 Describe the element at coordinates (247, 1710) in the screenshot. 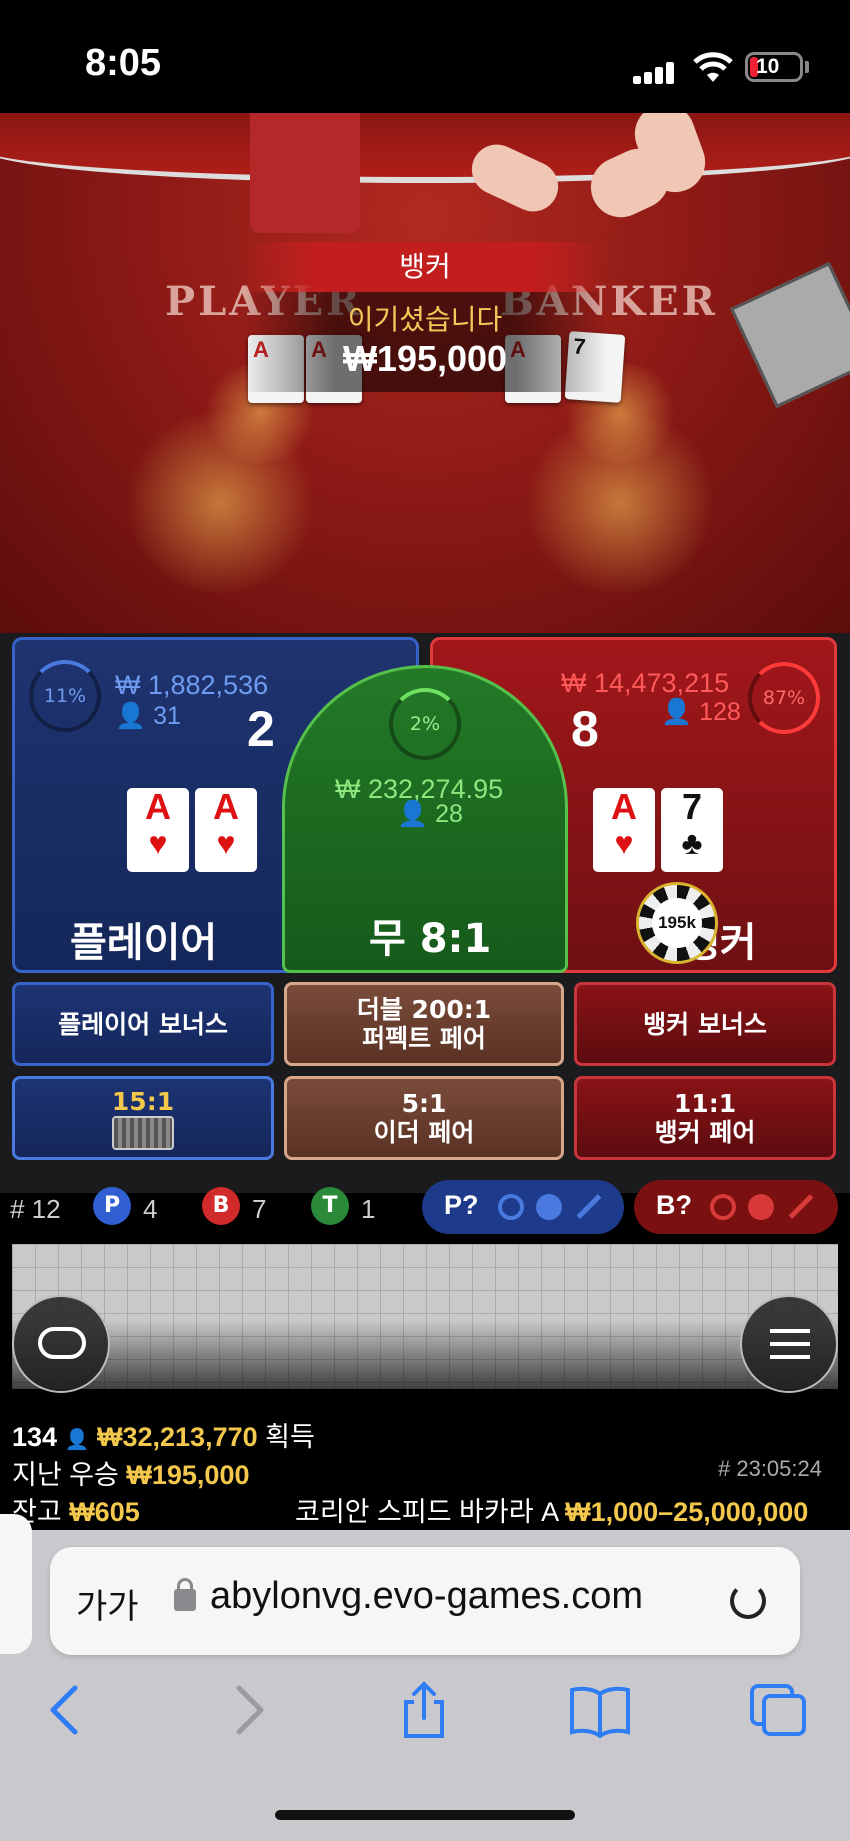

I see `forward-icon` at that location.